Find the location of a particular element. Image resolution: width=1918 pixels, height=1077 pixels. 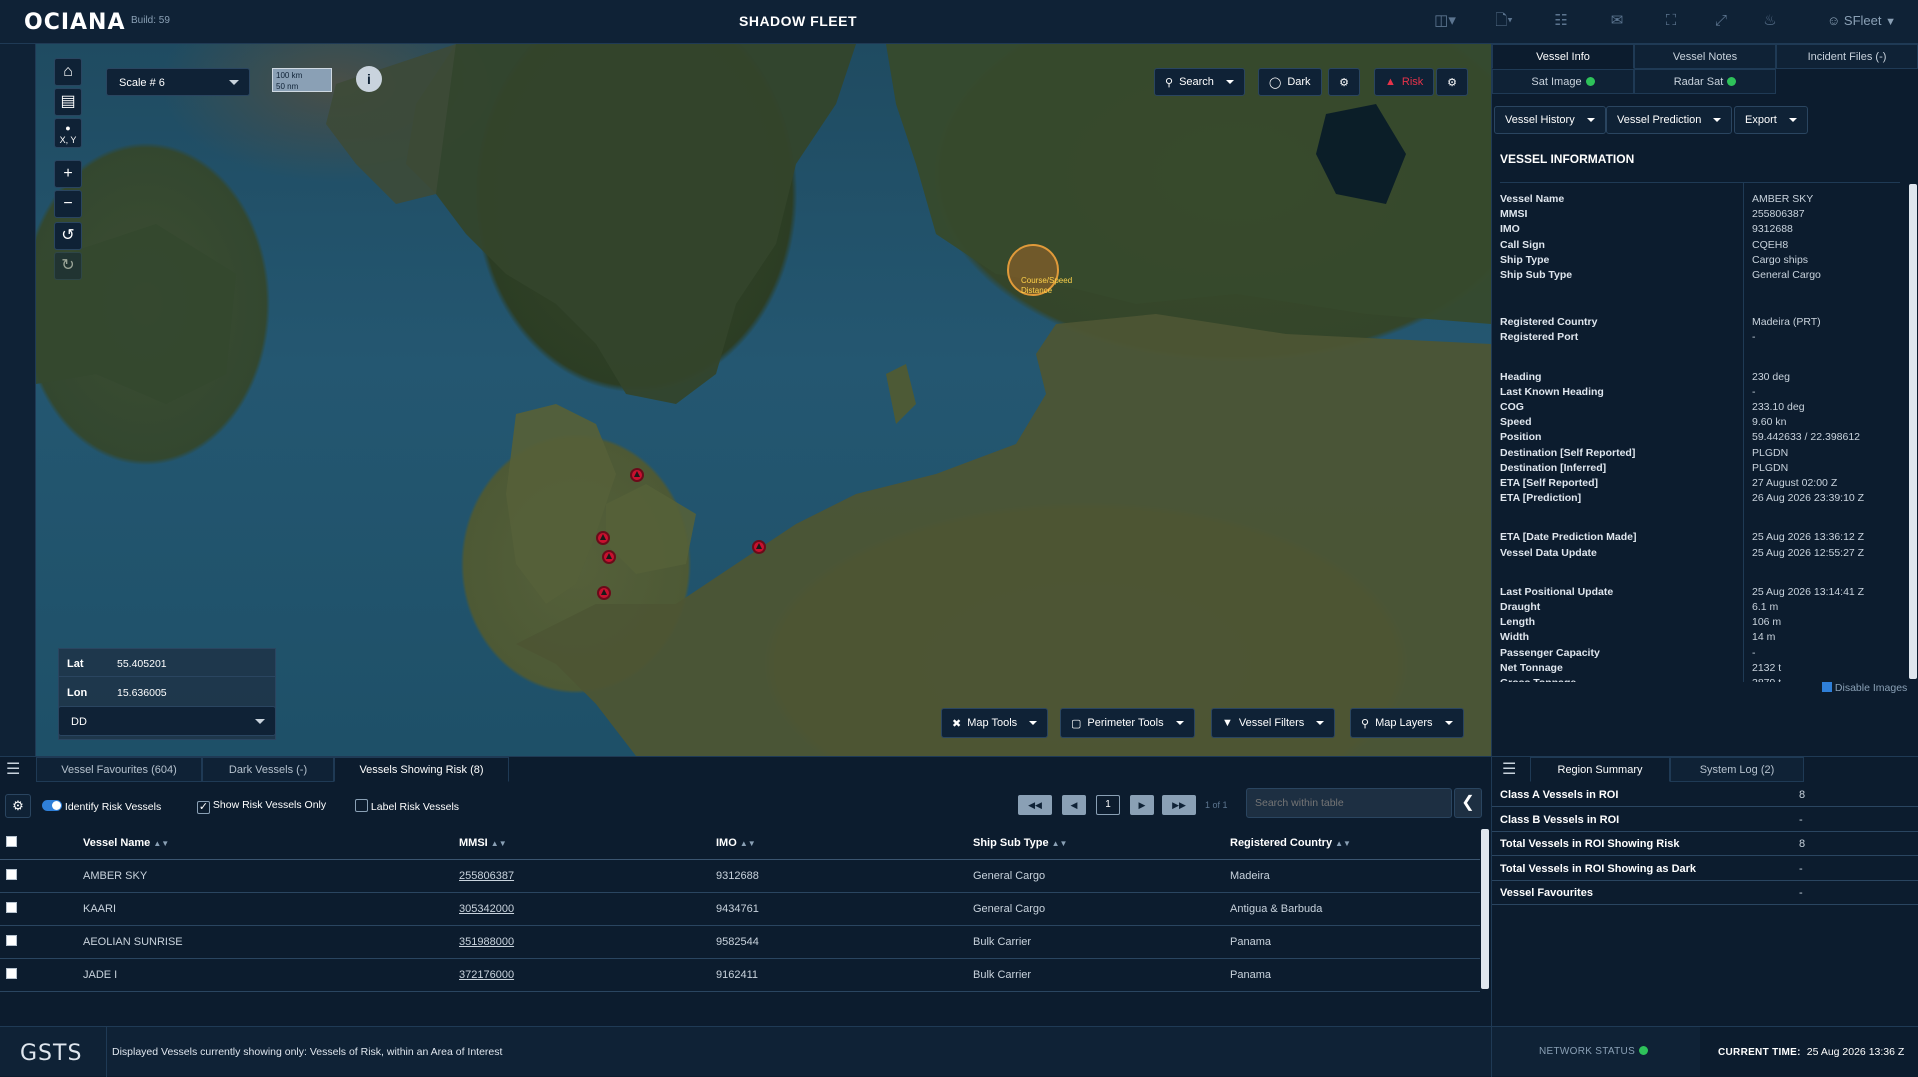

map-tools-button: ✖ Map Tools is located at coordinates (995, 723).